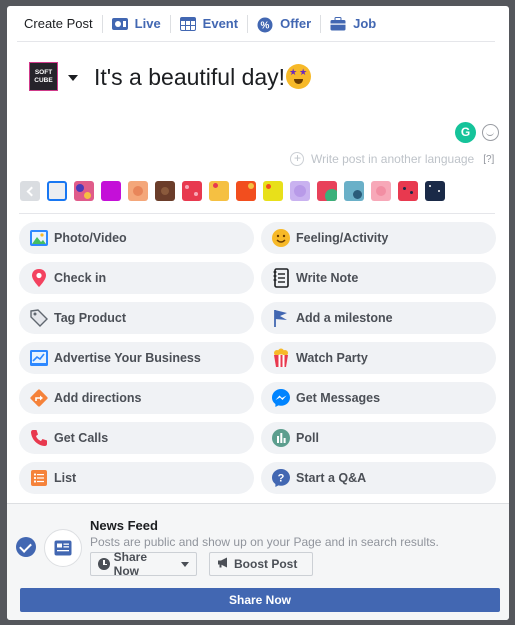 The height and width of the screenshot is (625, 515). Describe the element at coordinates (260, 600) in the screenshot. I see `share-now-button: Share Now` at that location.